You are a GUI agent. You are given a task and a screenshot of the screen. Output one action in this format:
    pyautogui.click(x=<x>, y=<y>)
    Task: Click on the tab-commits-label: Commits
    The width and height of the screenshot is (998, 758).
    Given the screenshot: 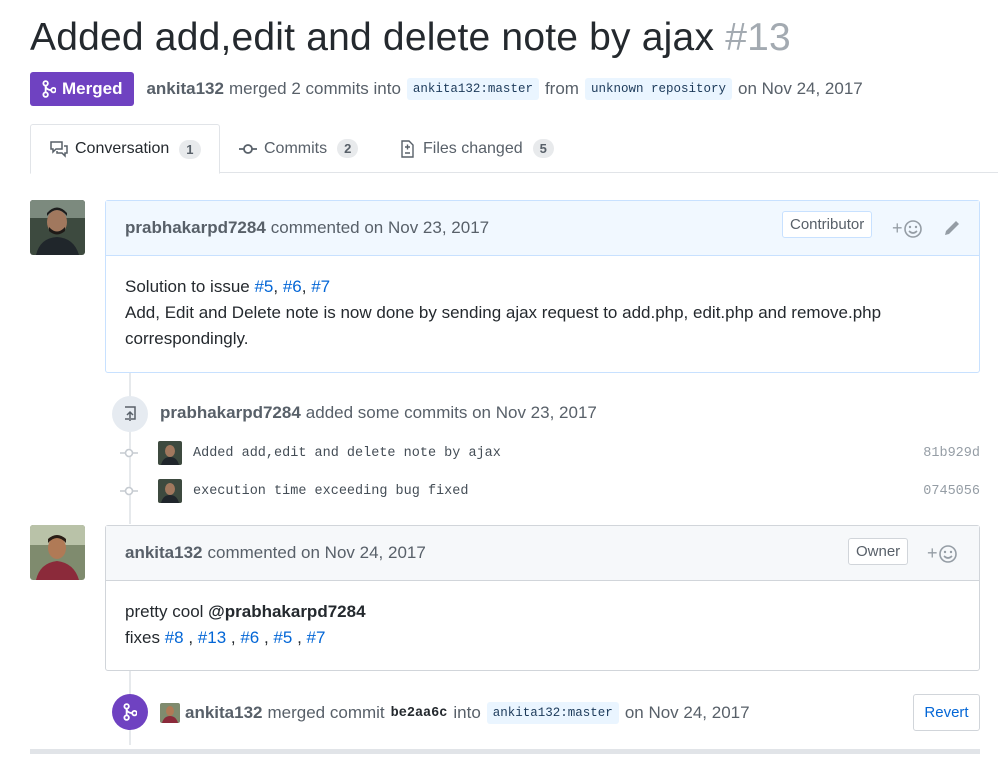 What is the action you would take?
    pyautogui.click(x=296, y=148)
    